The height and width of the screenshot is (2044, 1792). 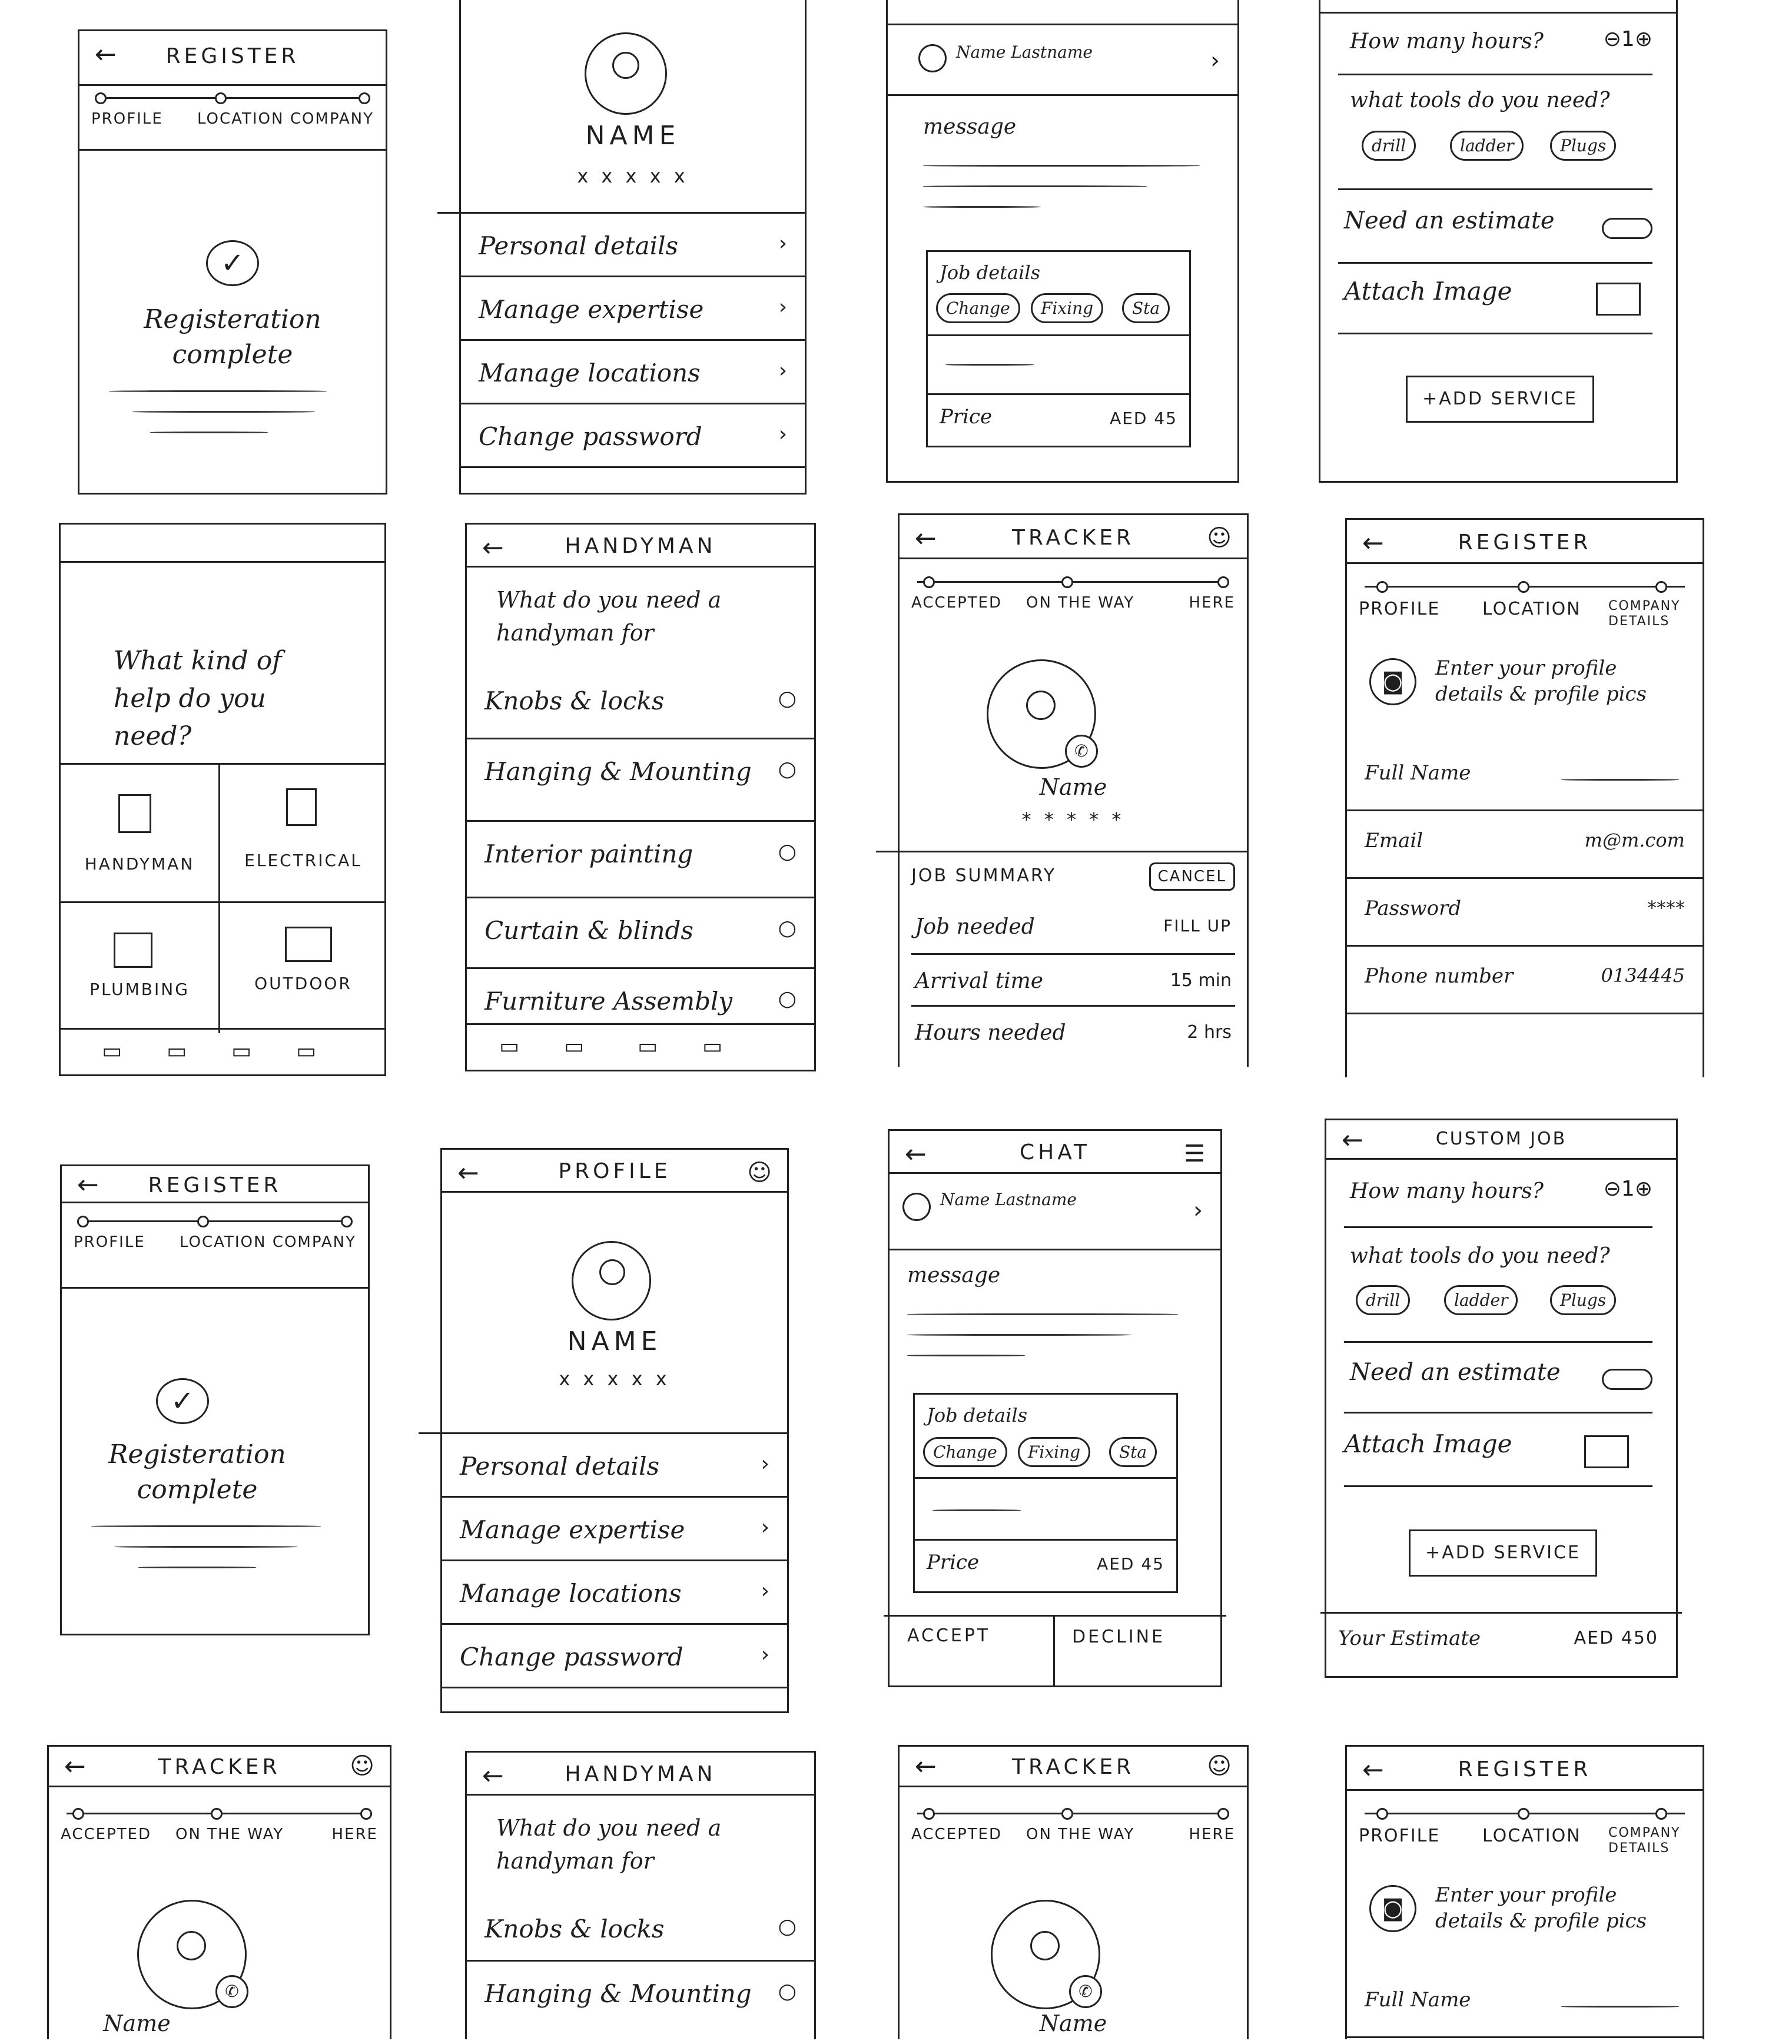 I want to click on message-label: message, so click(x=954, y=1275).